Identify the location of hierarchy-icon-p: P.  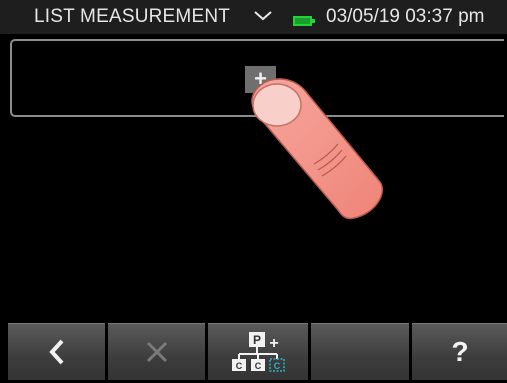
(257, 340).